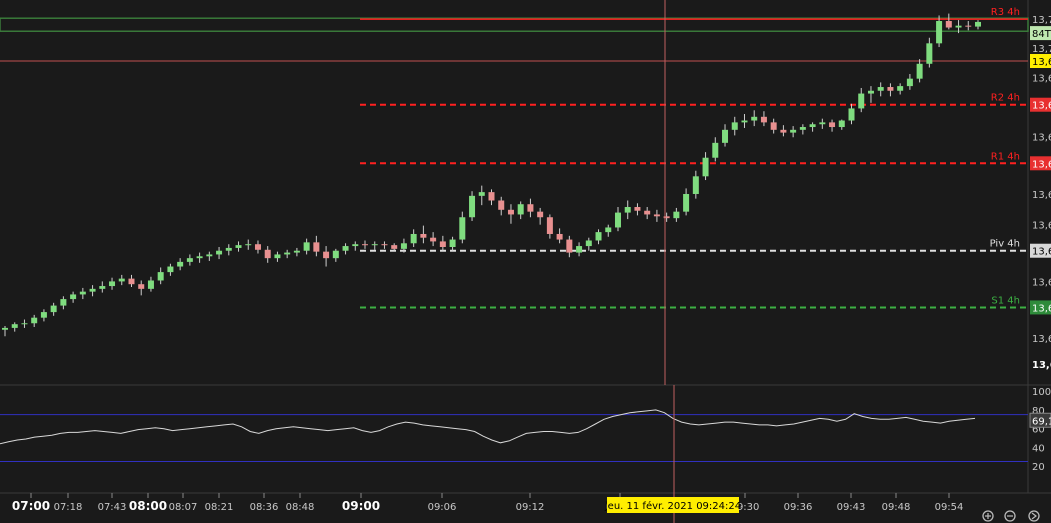 The image size is (1051, 523). What do you see at coordinates (1005, 12) in the screenshot?
I see `level-label-r3-4h: R3 4h` at bounding box center [1005, 12].